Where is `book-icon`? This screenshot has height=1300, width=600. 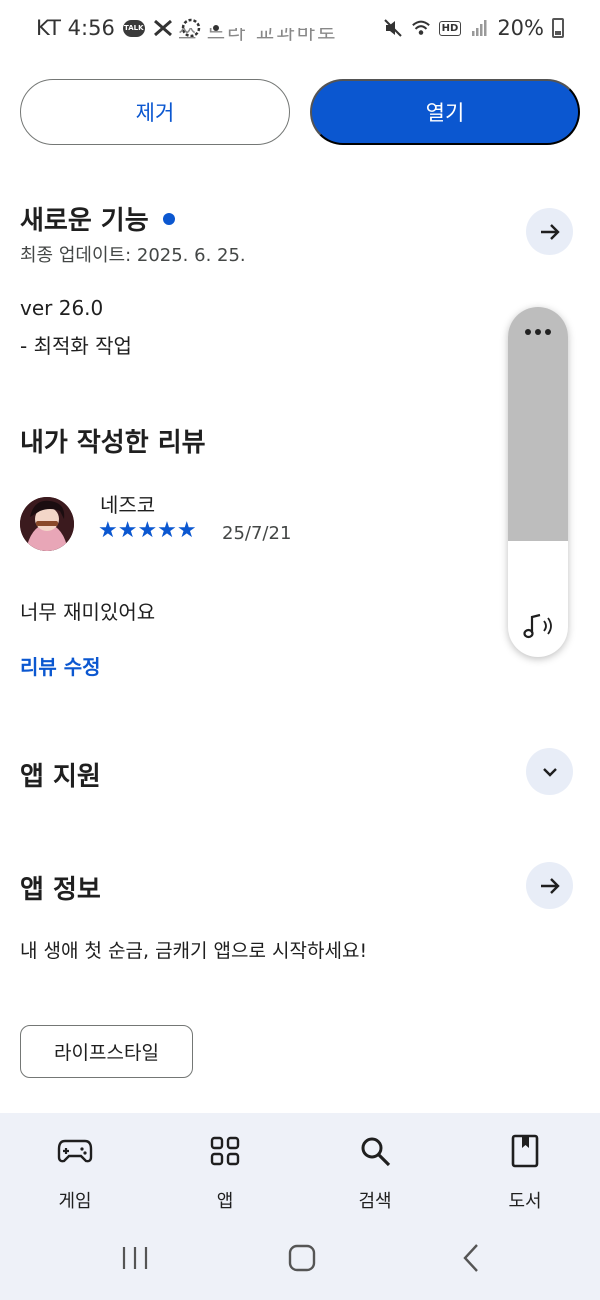
book-icon is located at coordinates (525, 1151).